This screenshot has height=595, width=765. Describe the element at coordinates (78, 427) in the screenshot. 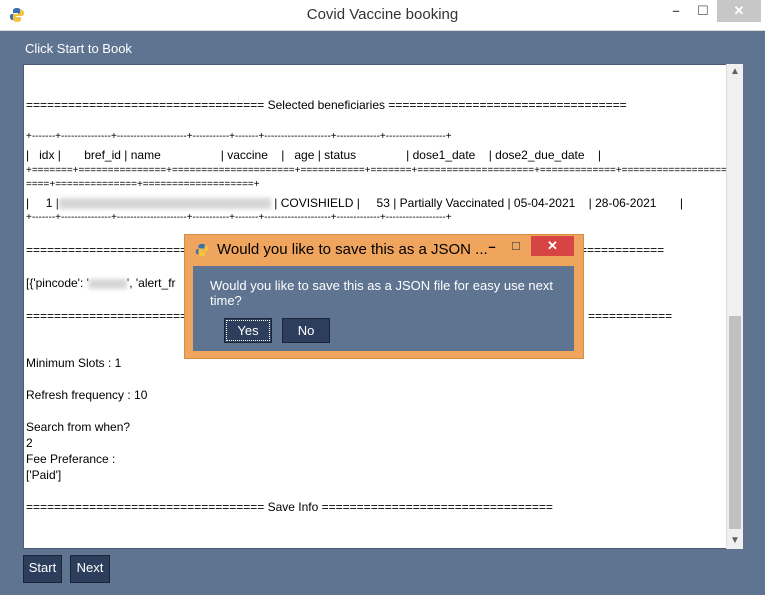

I see `search-when-line: Search from when?` at that location.